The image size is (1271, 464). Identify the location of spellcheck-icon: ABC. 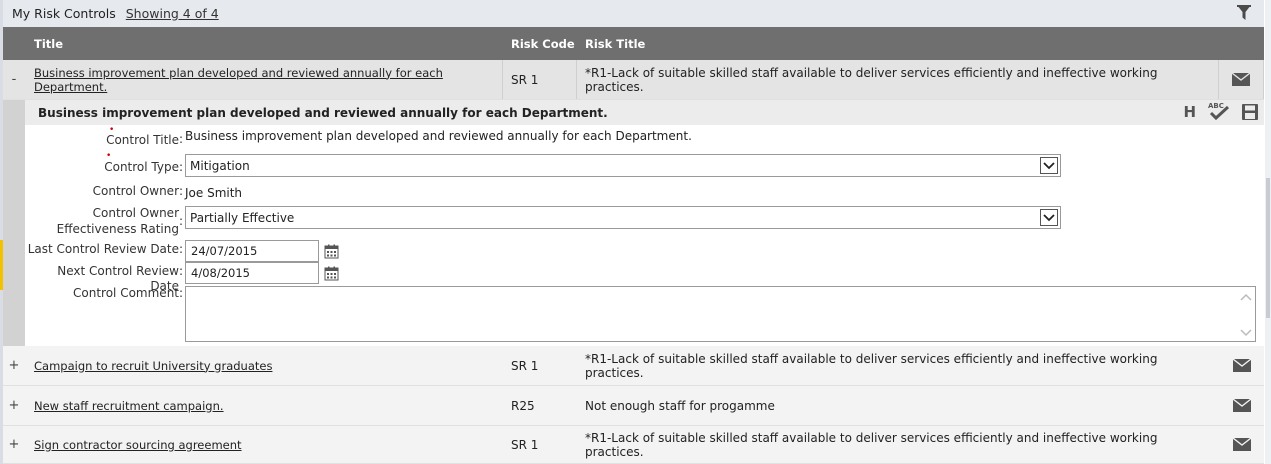
(1219, 111).